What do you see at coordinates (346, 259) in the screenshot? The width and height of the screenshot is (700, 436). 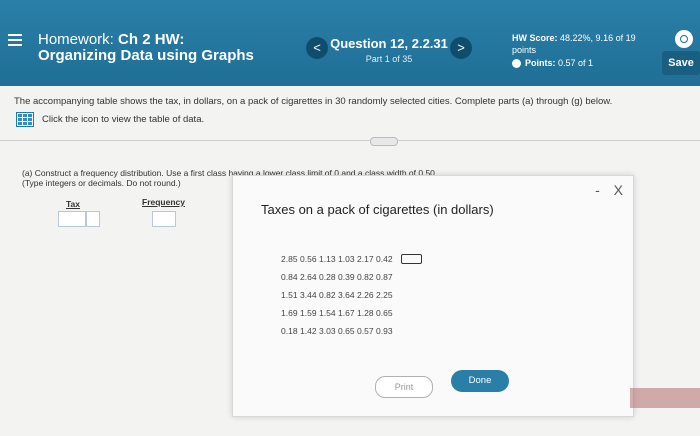 I see `table-cell: 1.03` at bounding box center [346, 259].